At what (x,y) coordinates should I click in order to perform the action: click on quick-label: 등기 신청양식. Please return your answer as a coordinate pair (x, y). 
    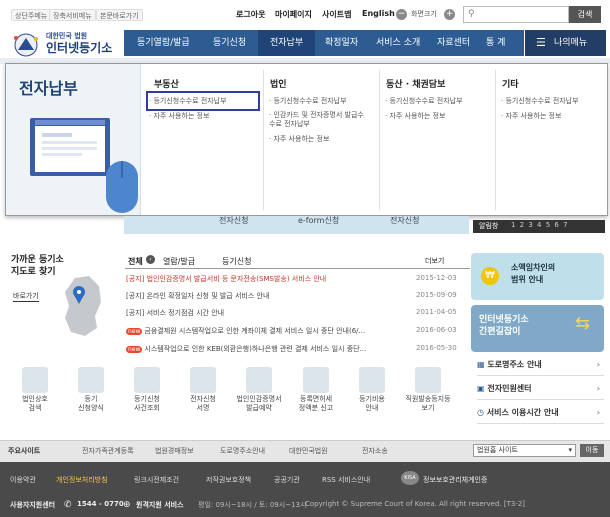
    Looking at the image, I should click on (91, 403).